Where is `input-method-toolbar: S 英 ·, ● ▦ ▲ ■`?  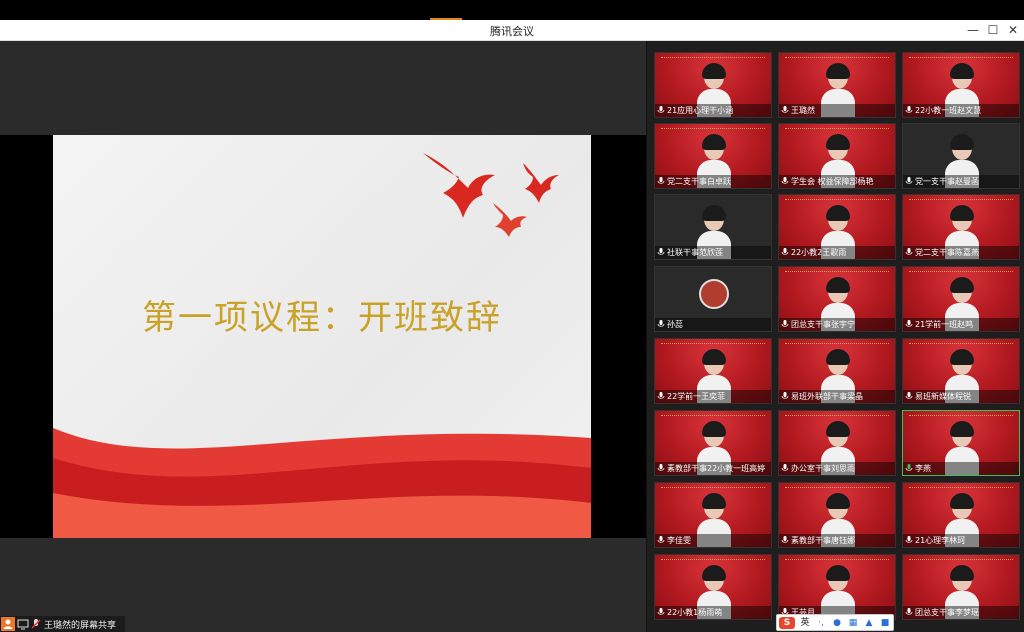 input-method-toolbar: S 英 ·, ● ▦ ▲ ■ is located at coordinates (835, 622).